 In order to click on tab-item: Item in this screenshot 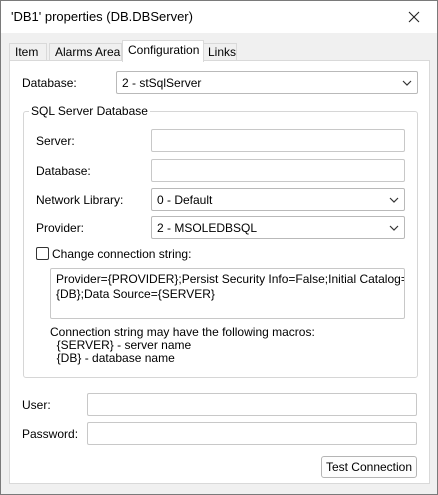, I will do `click(28, 52)`.